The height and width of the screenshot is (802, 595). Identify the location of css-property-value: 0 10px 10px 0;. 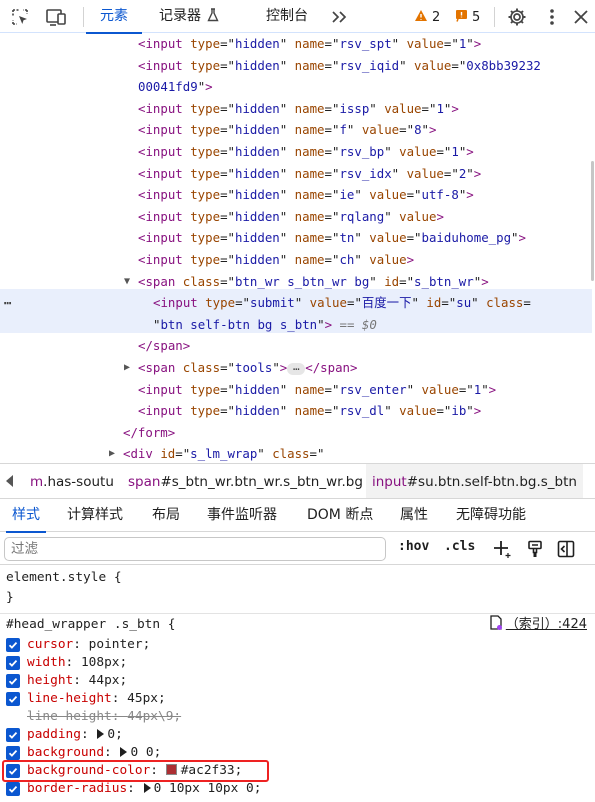
(208, 788).